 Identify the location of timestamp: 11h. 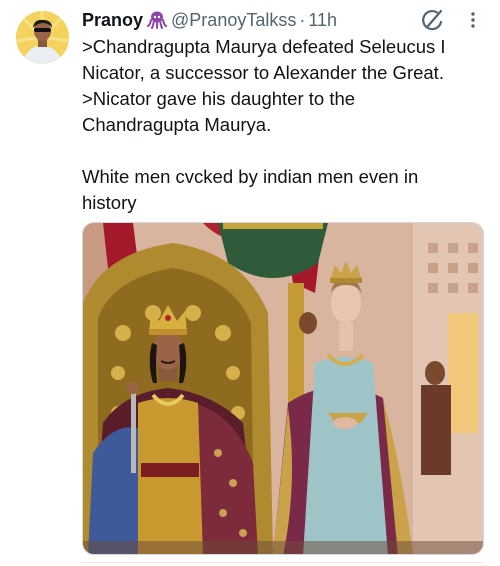
(322, 20).